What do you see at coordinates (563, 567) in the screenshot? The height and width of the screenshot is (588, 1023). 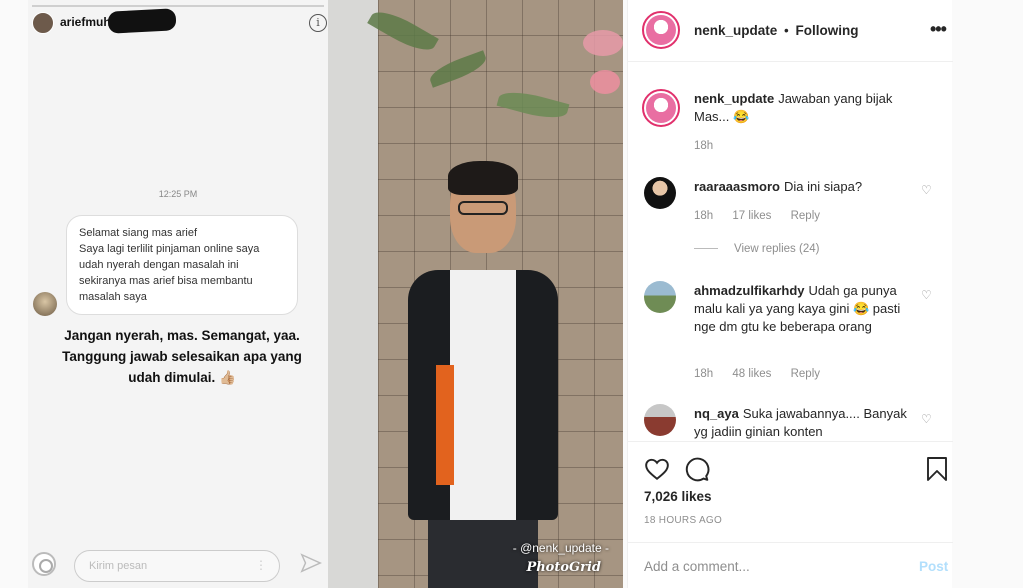 I see `photogrid-logo: PhotoGrid` at bounding box center [563, 567].